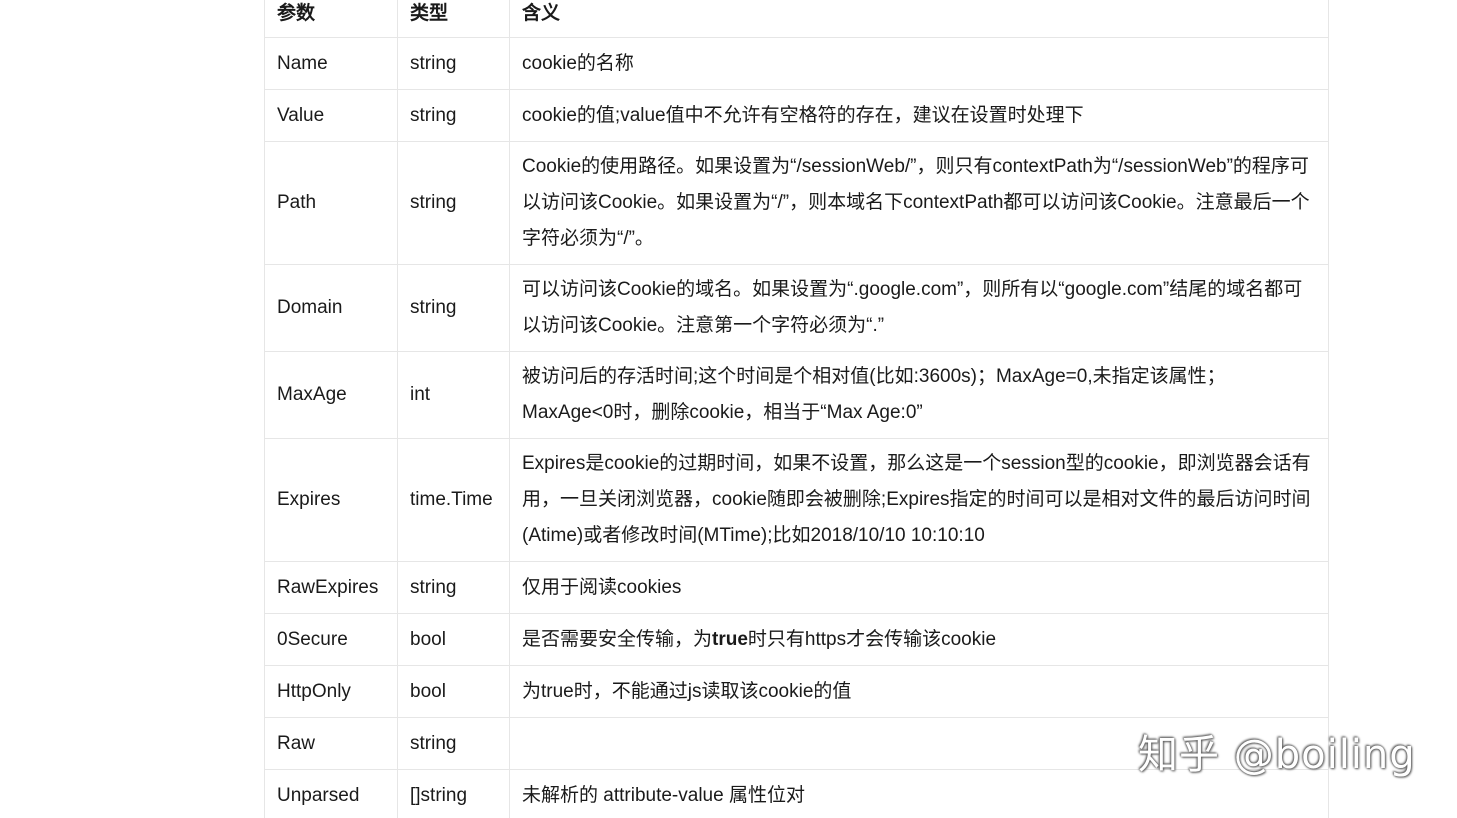  I want to click on param-cell: MaxAge, so click(331, 395).